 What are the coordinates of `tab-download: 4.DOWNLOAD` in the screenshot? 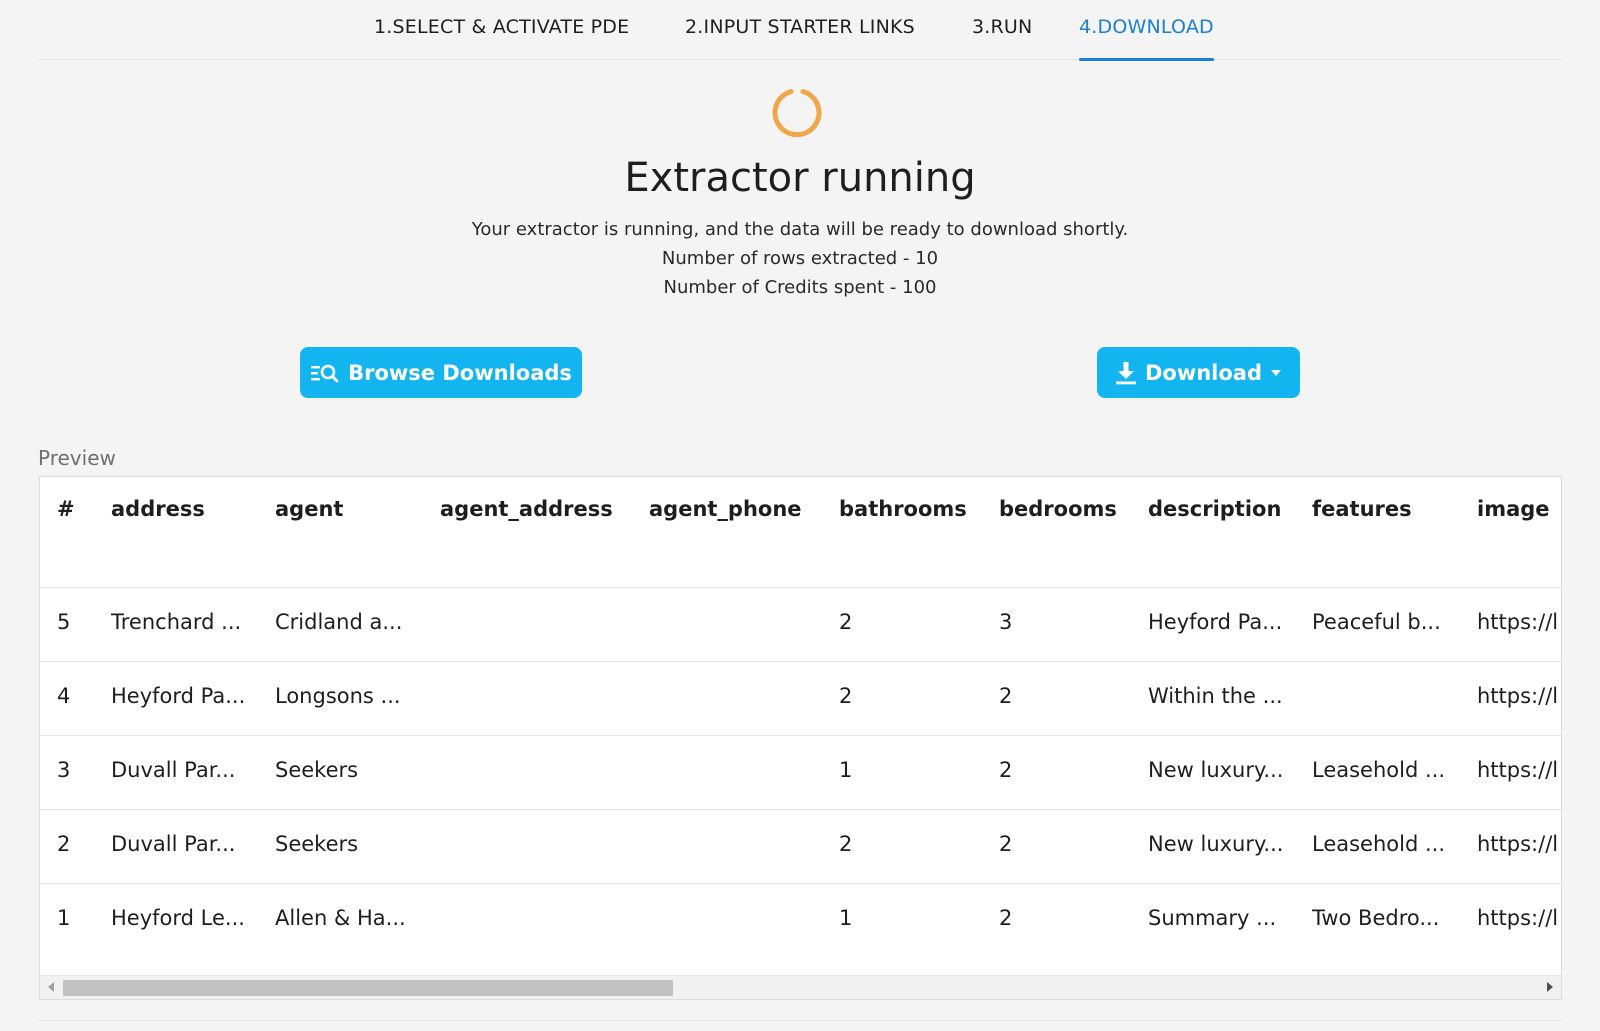 It's located at (1146, 38).